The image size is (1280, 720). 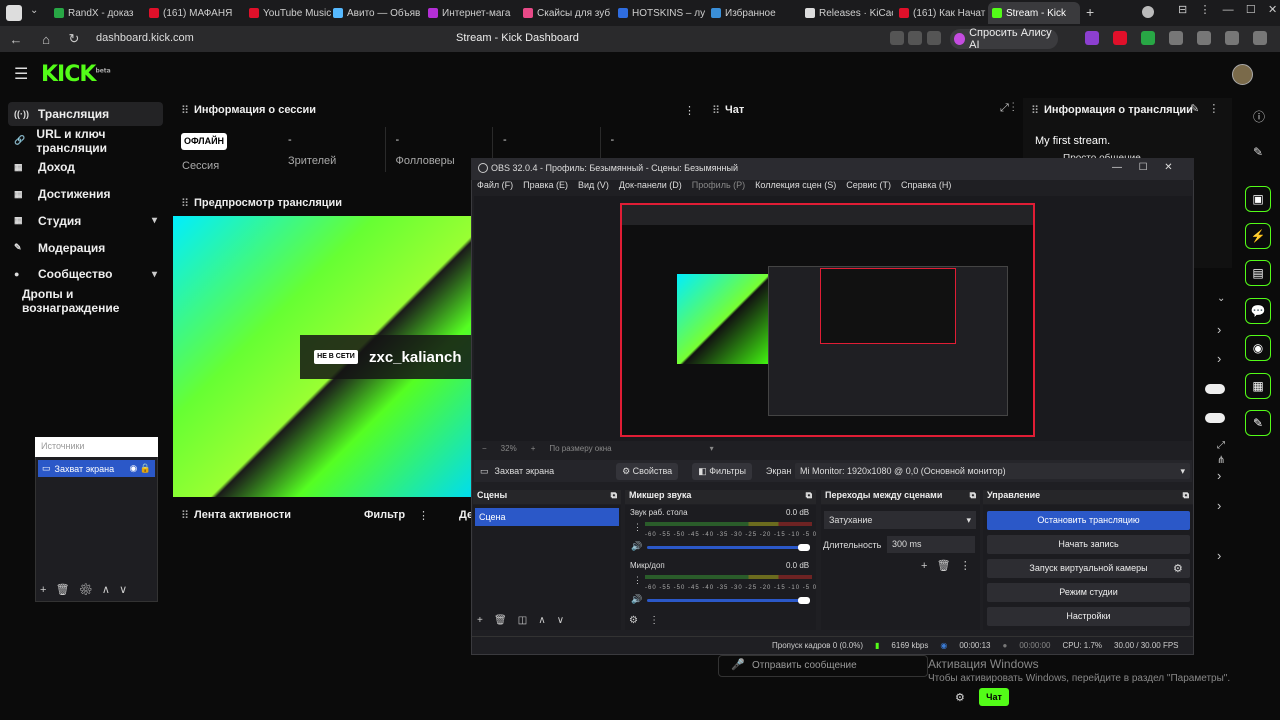 I want to click on browser-tab: Интернет-мага, so click(x=470, y=13).